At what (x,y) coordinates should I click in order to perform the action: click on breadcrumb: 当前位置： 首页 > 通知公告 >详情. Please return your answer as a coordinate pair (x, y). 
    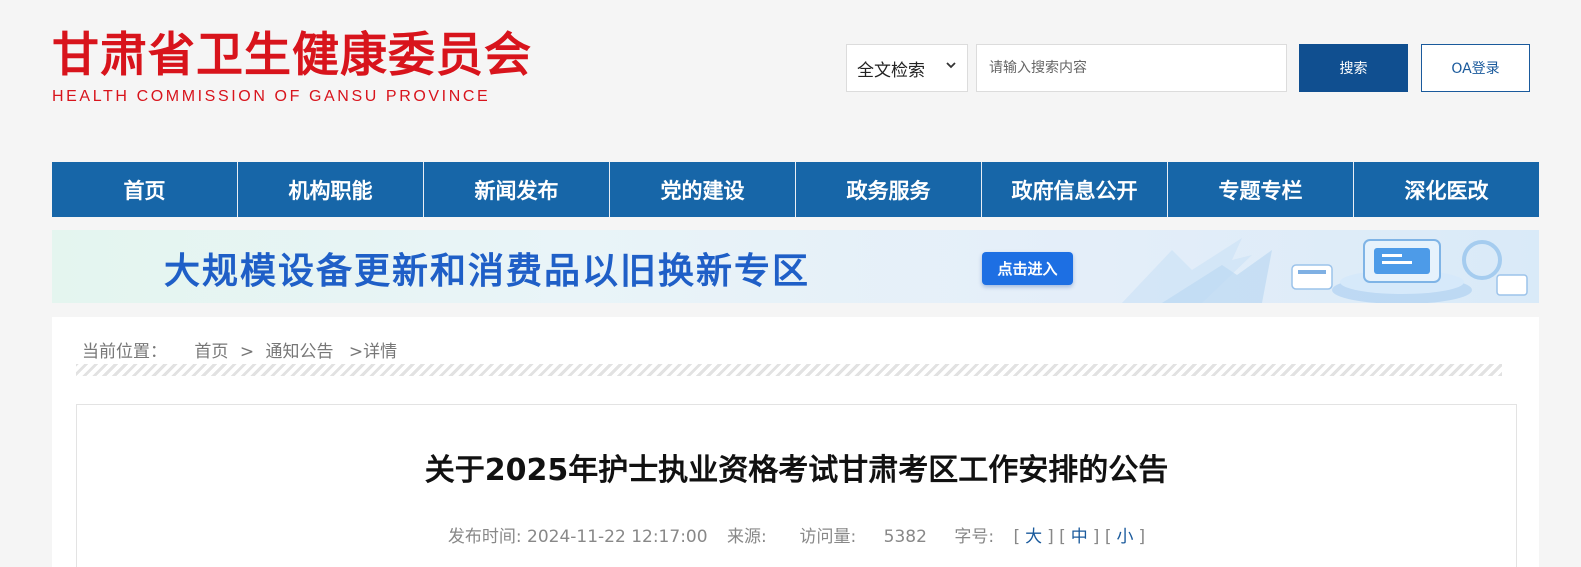
    Looking at the image, I should click on (239, 349).